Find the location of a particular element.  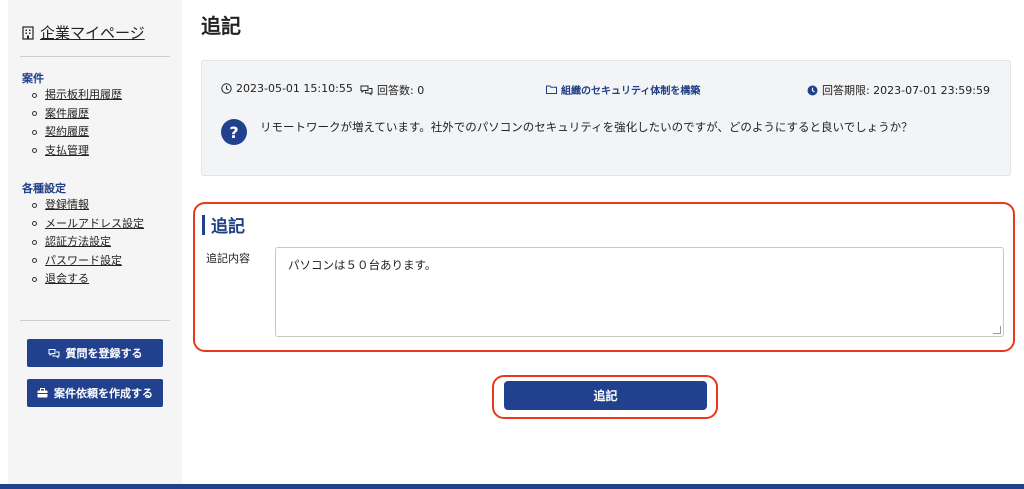

folder-icon is located at coordinates (551, 89).